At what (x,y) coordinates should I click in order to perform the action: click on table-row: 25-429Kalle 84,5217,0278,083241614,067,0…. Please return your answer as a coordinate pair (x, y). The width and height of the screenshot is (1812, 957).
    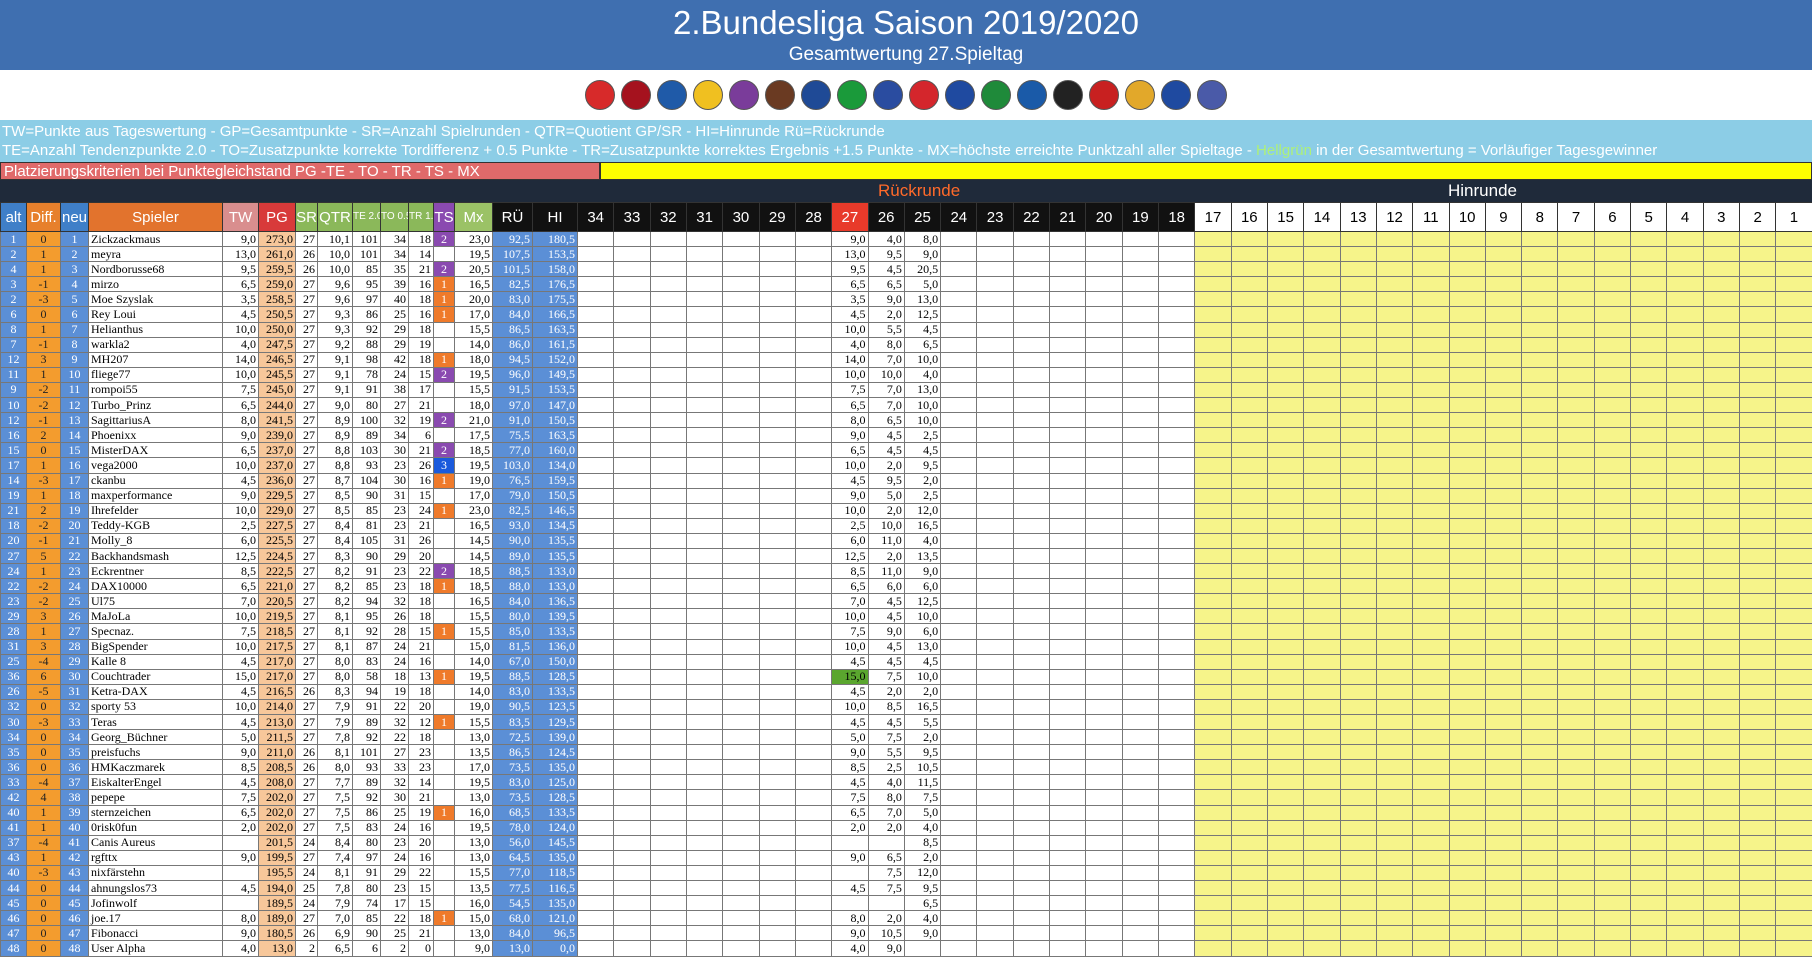
    Looking at the image, I should click on (906, 661).